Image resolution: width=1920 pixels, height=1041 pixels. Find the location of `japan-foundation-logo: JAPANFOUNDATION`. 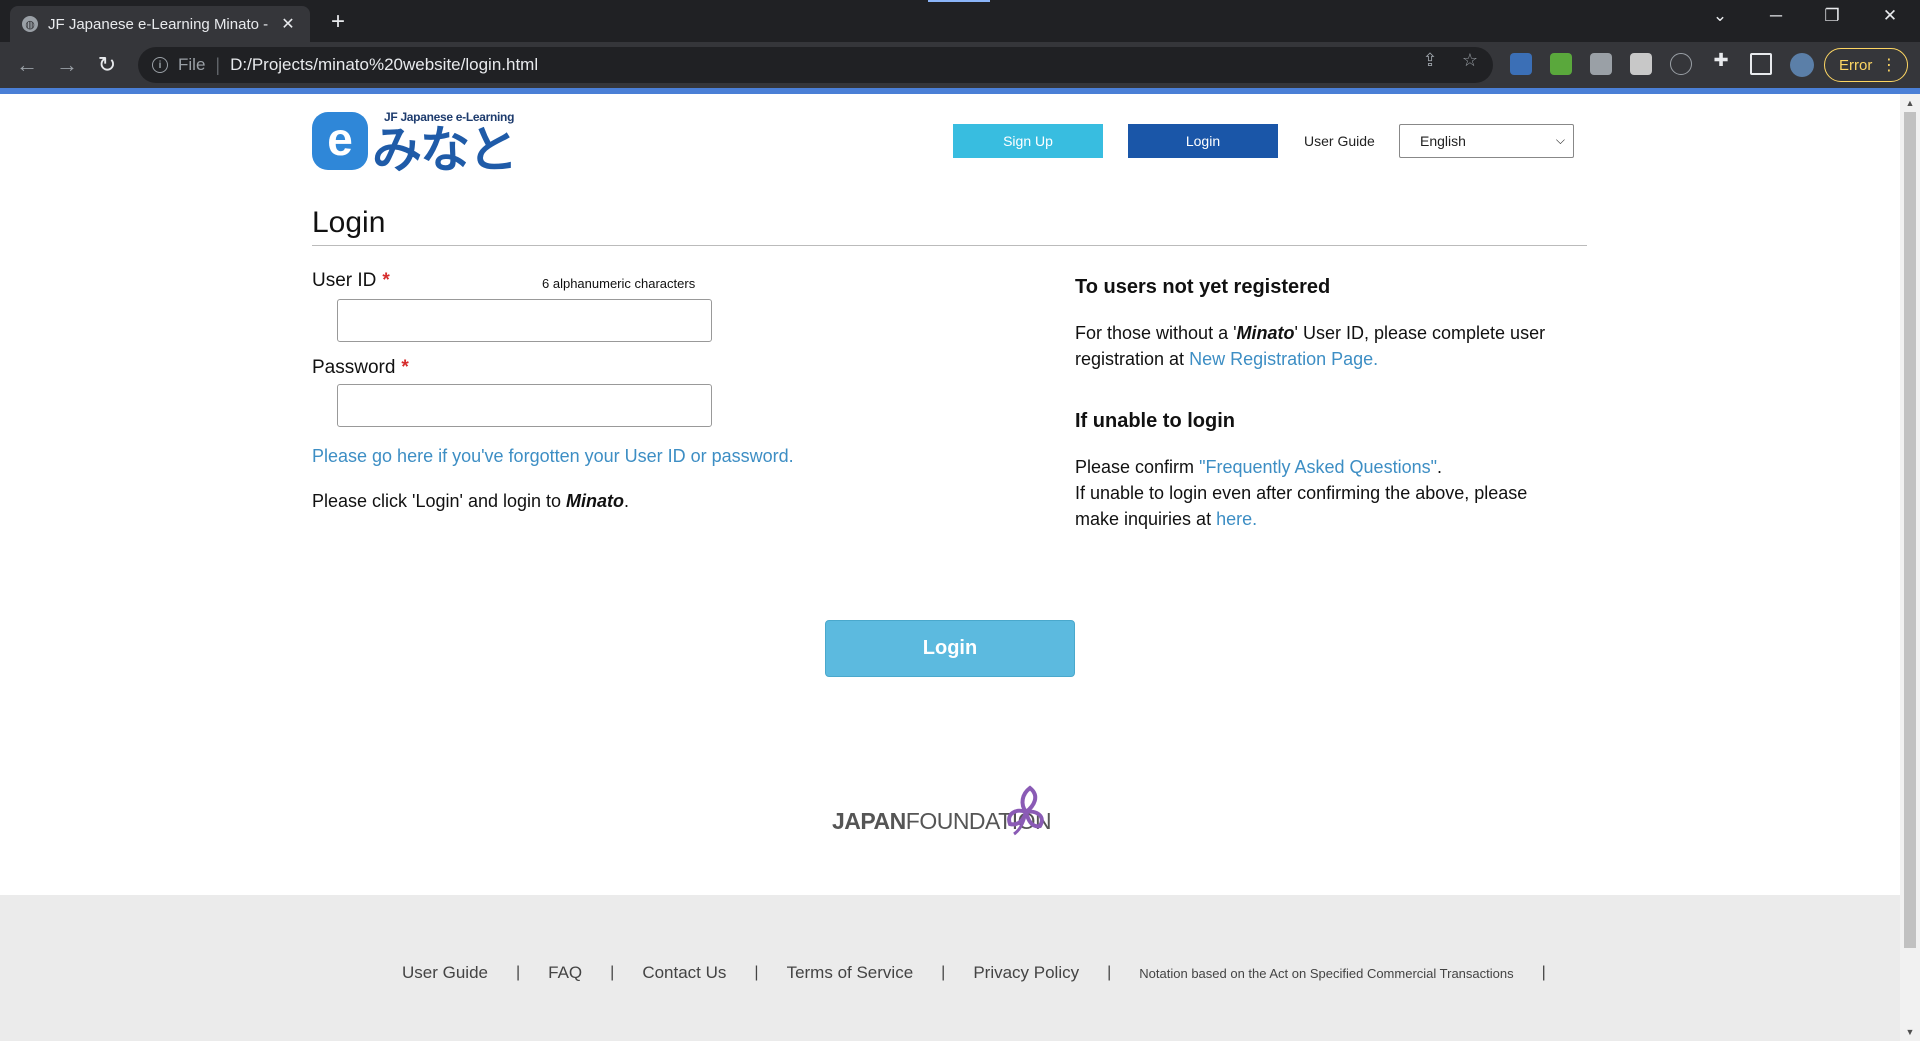

japan-foundation-logo: JAPANFOUNDATION is located at coordinates (942, 814).